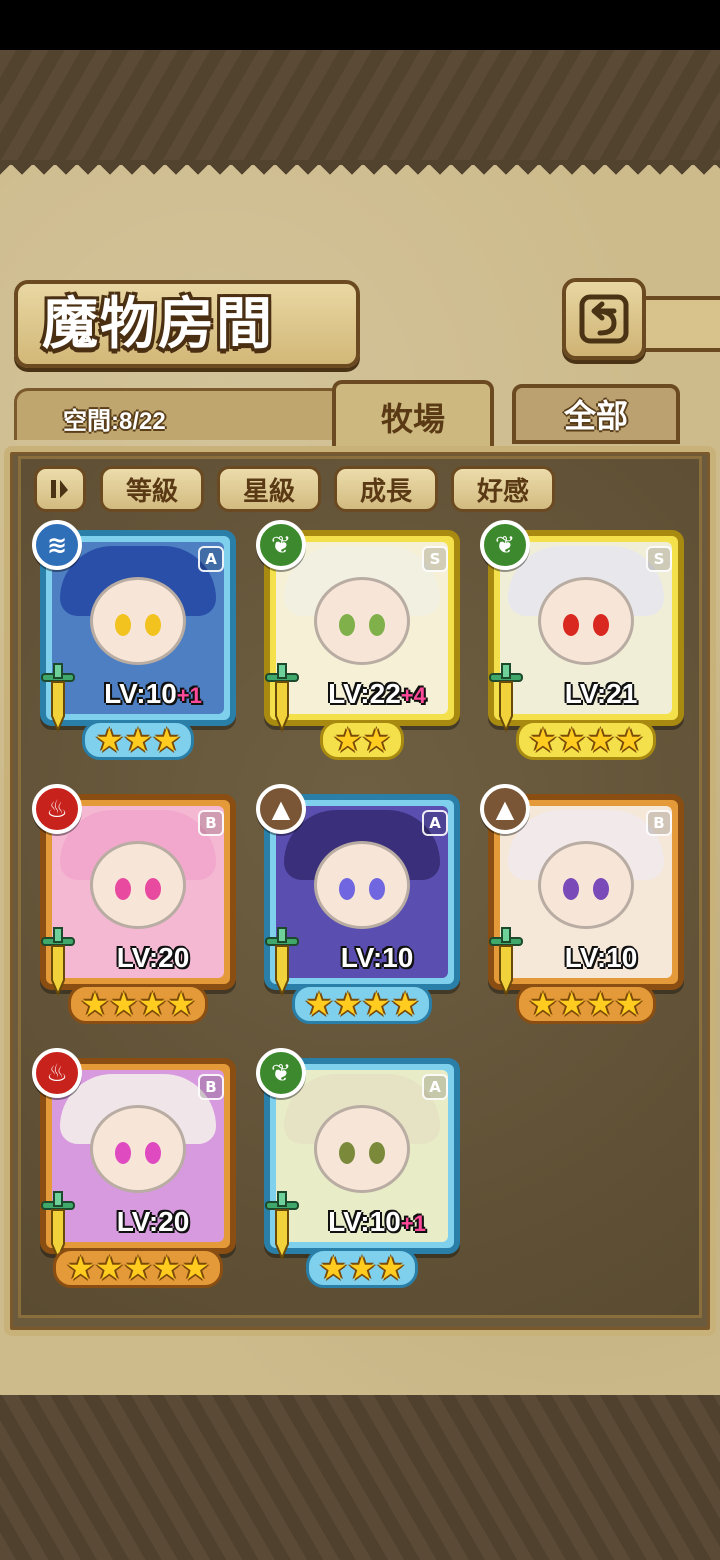 This screenshot has width=720, height=1560. What do you see at coordinates (57, 545) in the screenshot?
I see `water-element-icon: ≋` at bounding box center [57, 545].